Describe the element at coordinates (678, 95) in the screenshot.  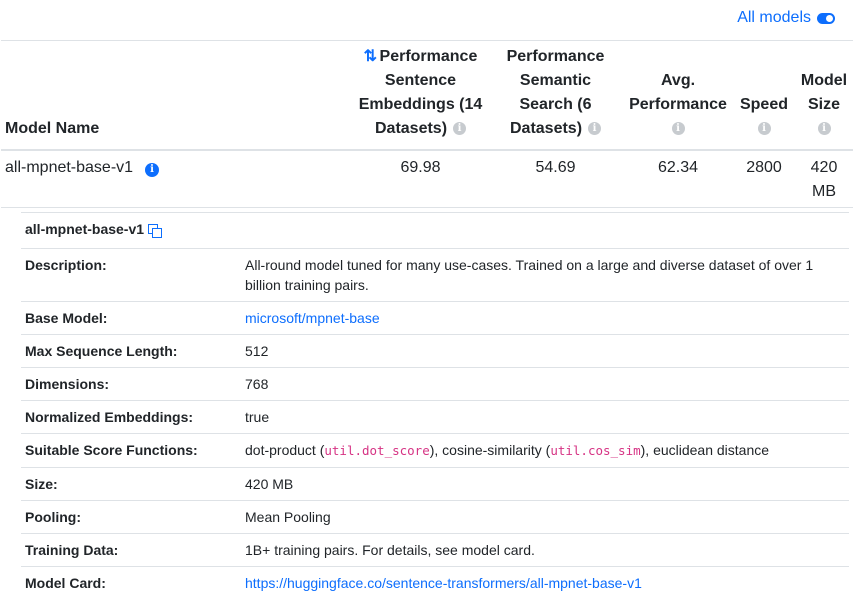
I see `header-avg-performance: Avg. Performance i` at that location.